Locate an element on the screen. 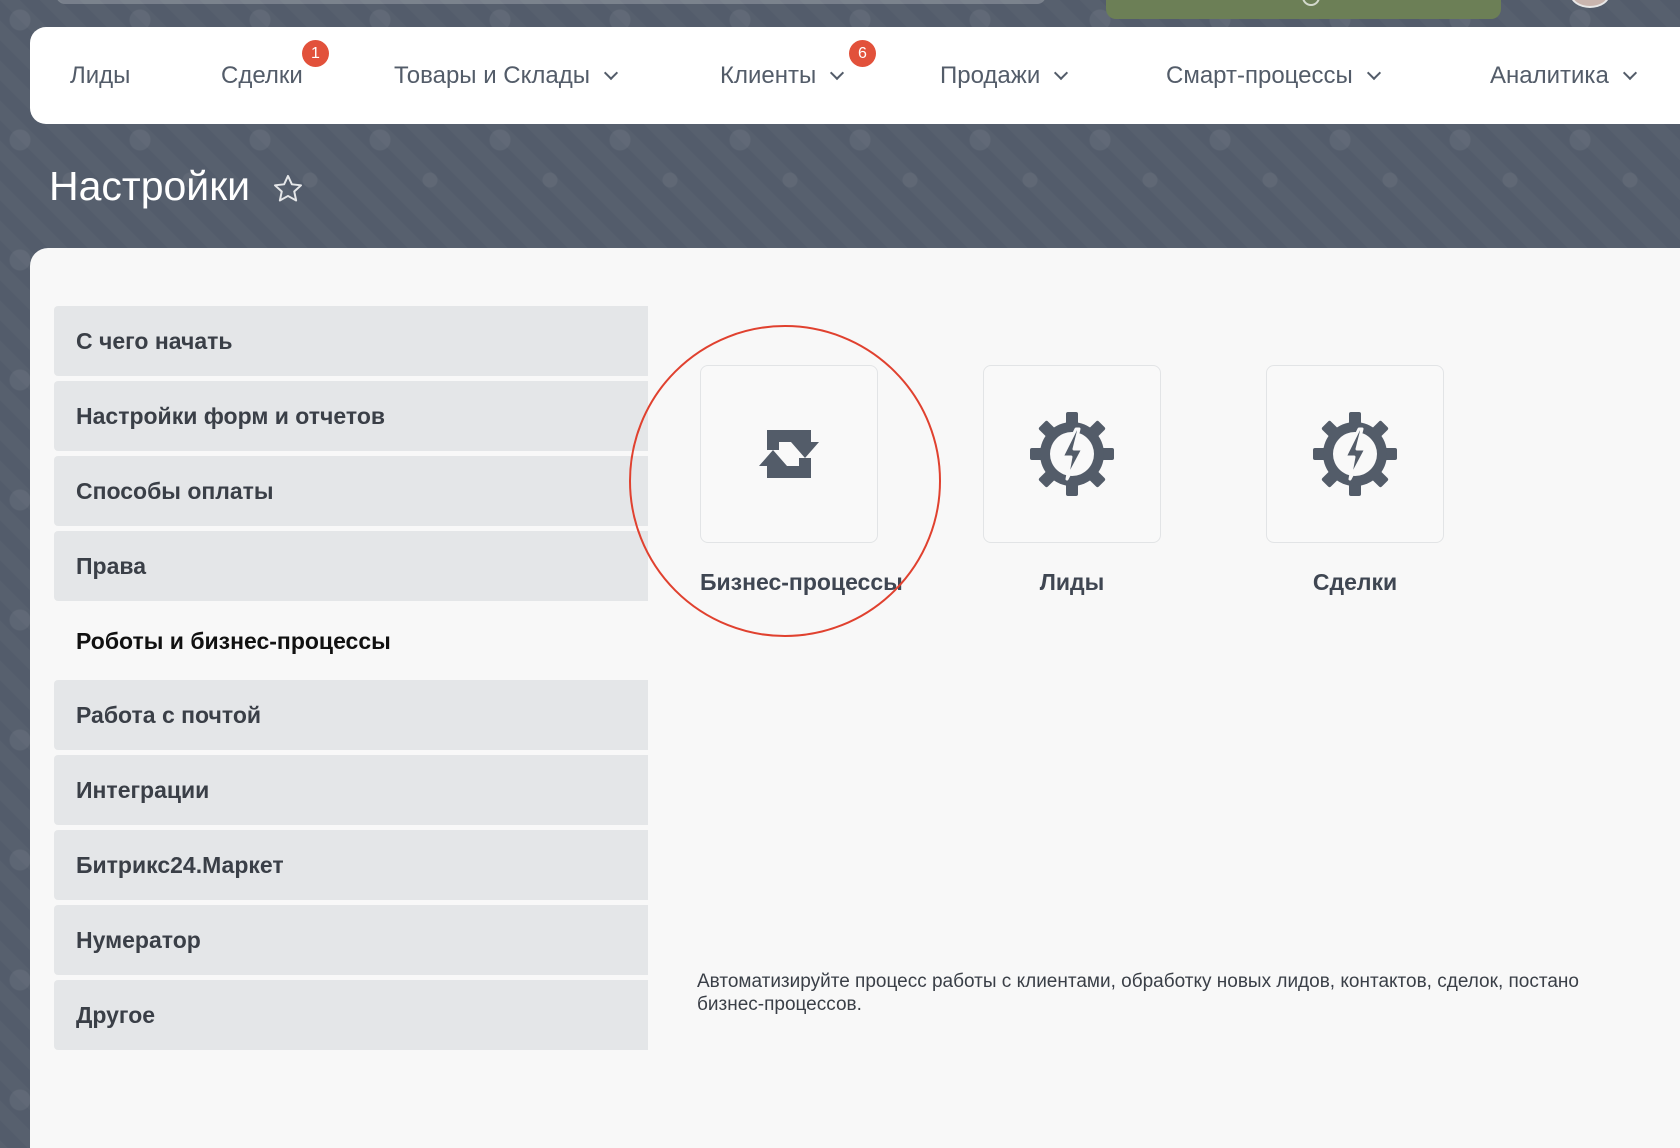 The height and width of the screenshot is (1148, 1680). sidebar-item-label: Другое is located at coordinates (116, 1014).